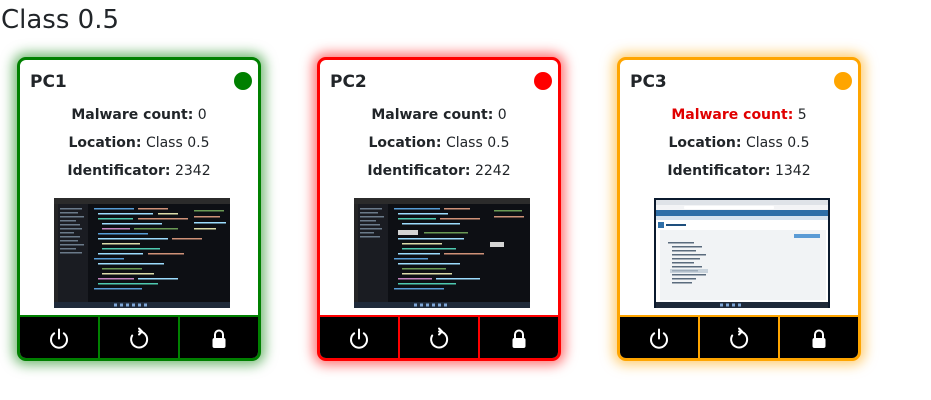 This screenshot has width=931, height=400. Describe the element at coordinates (492, 171) in the screenshot. I see `identificator-value: 2242` at that location.